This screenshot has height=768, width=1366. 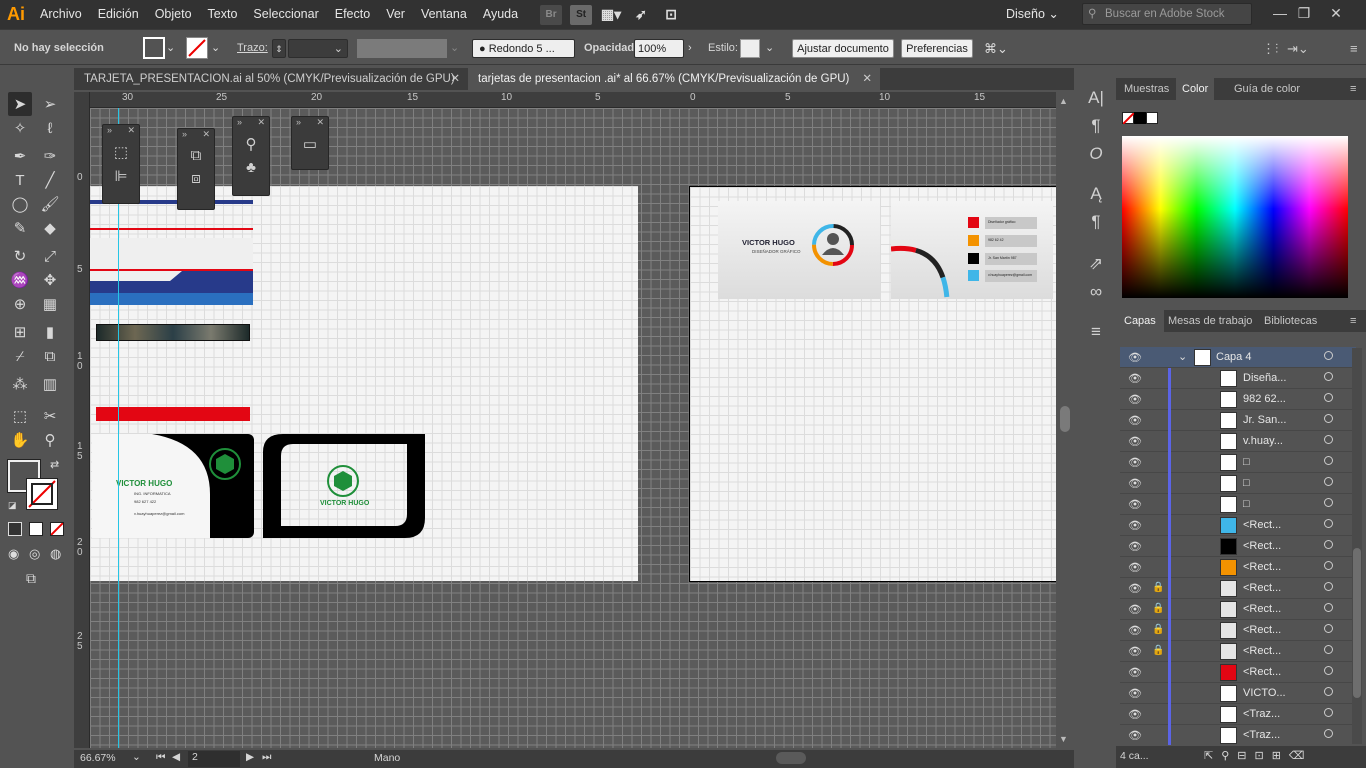 I want to click on links-icon: ∞, so click(x=1096, y=294).